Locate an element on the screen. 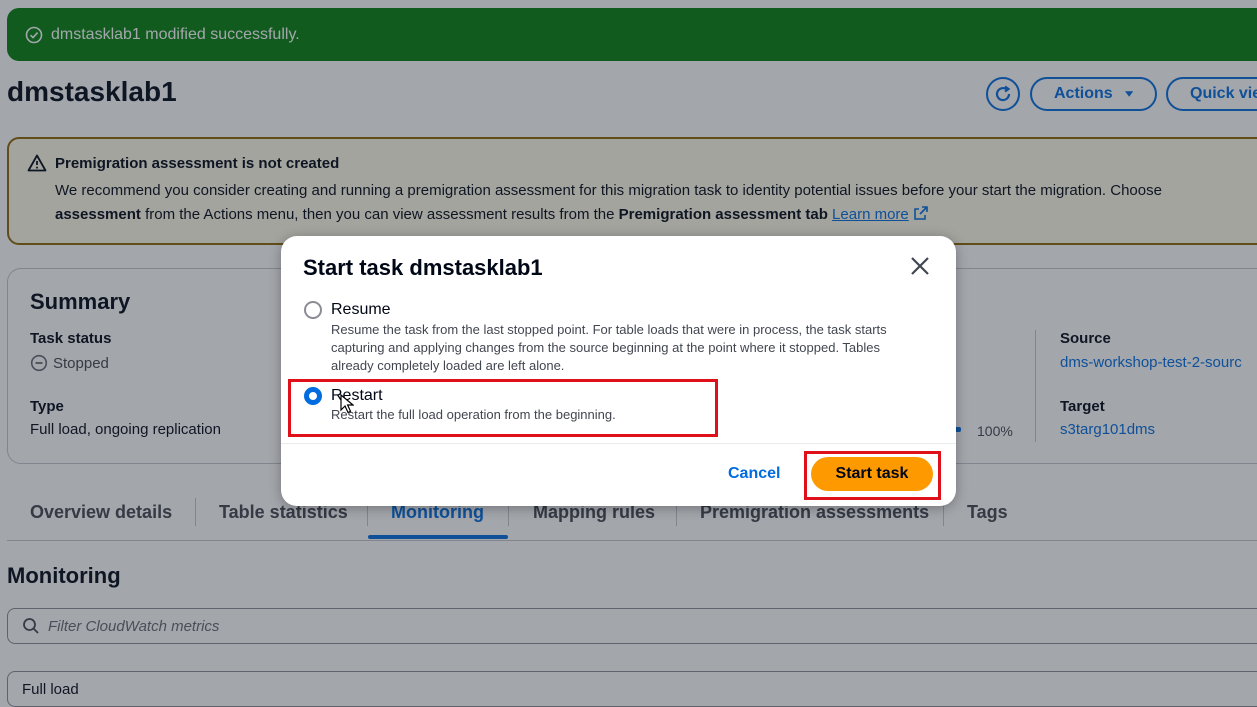 The width and height of the screenshot is (1257, 707). resume-label: Resume is located at coordinates (361, 310).